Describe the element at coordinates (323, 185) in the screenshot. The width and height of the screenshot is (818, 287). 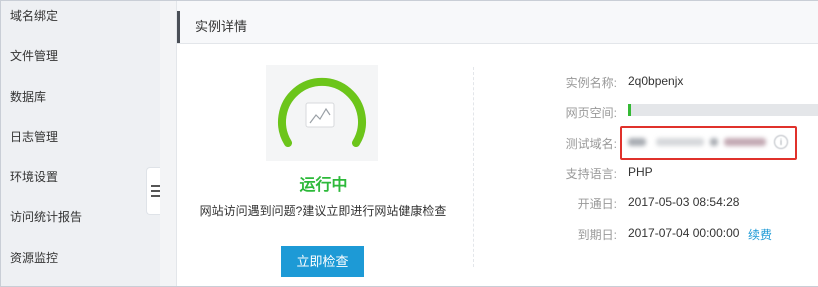
I see `status-running: 运行中` at that location.